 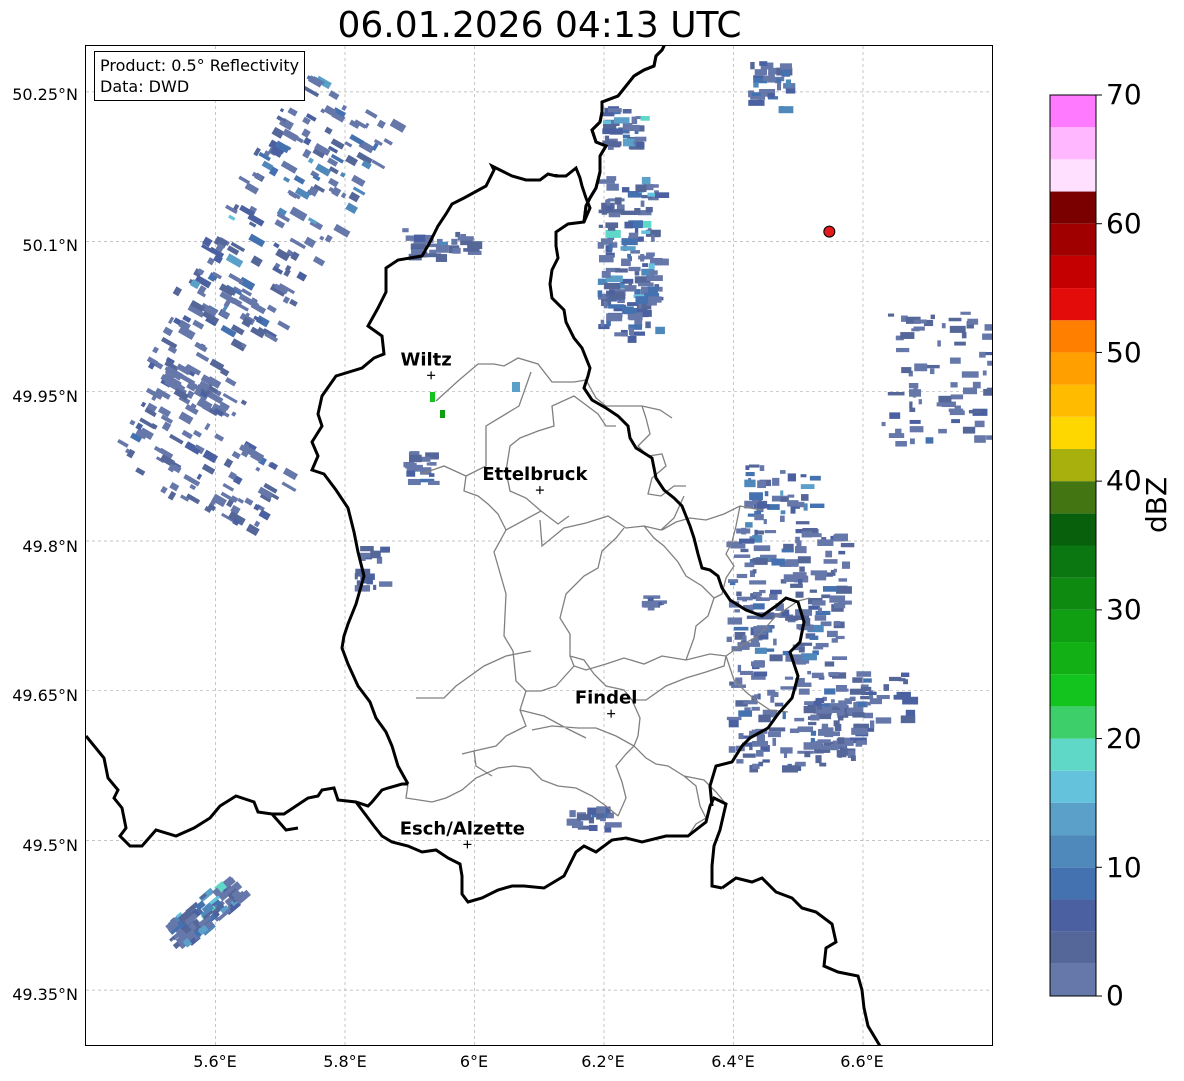 What do you see at coordinates (1124, 352) in the screenshot?
I see `colorbar-tick-label: 50` at bounding box center [1124, 352].